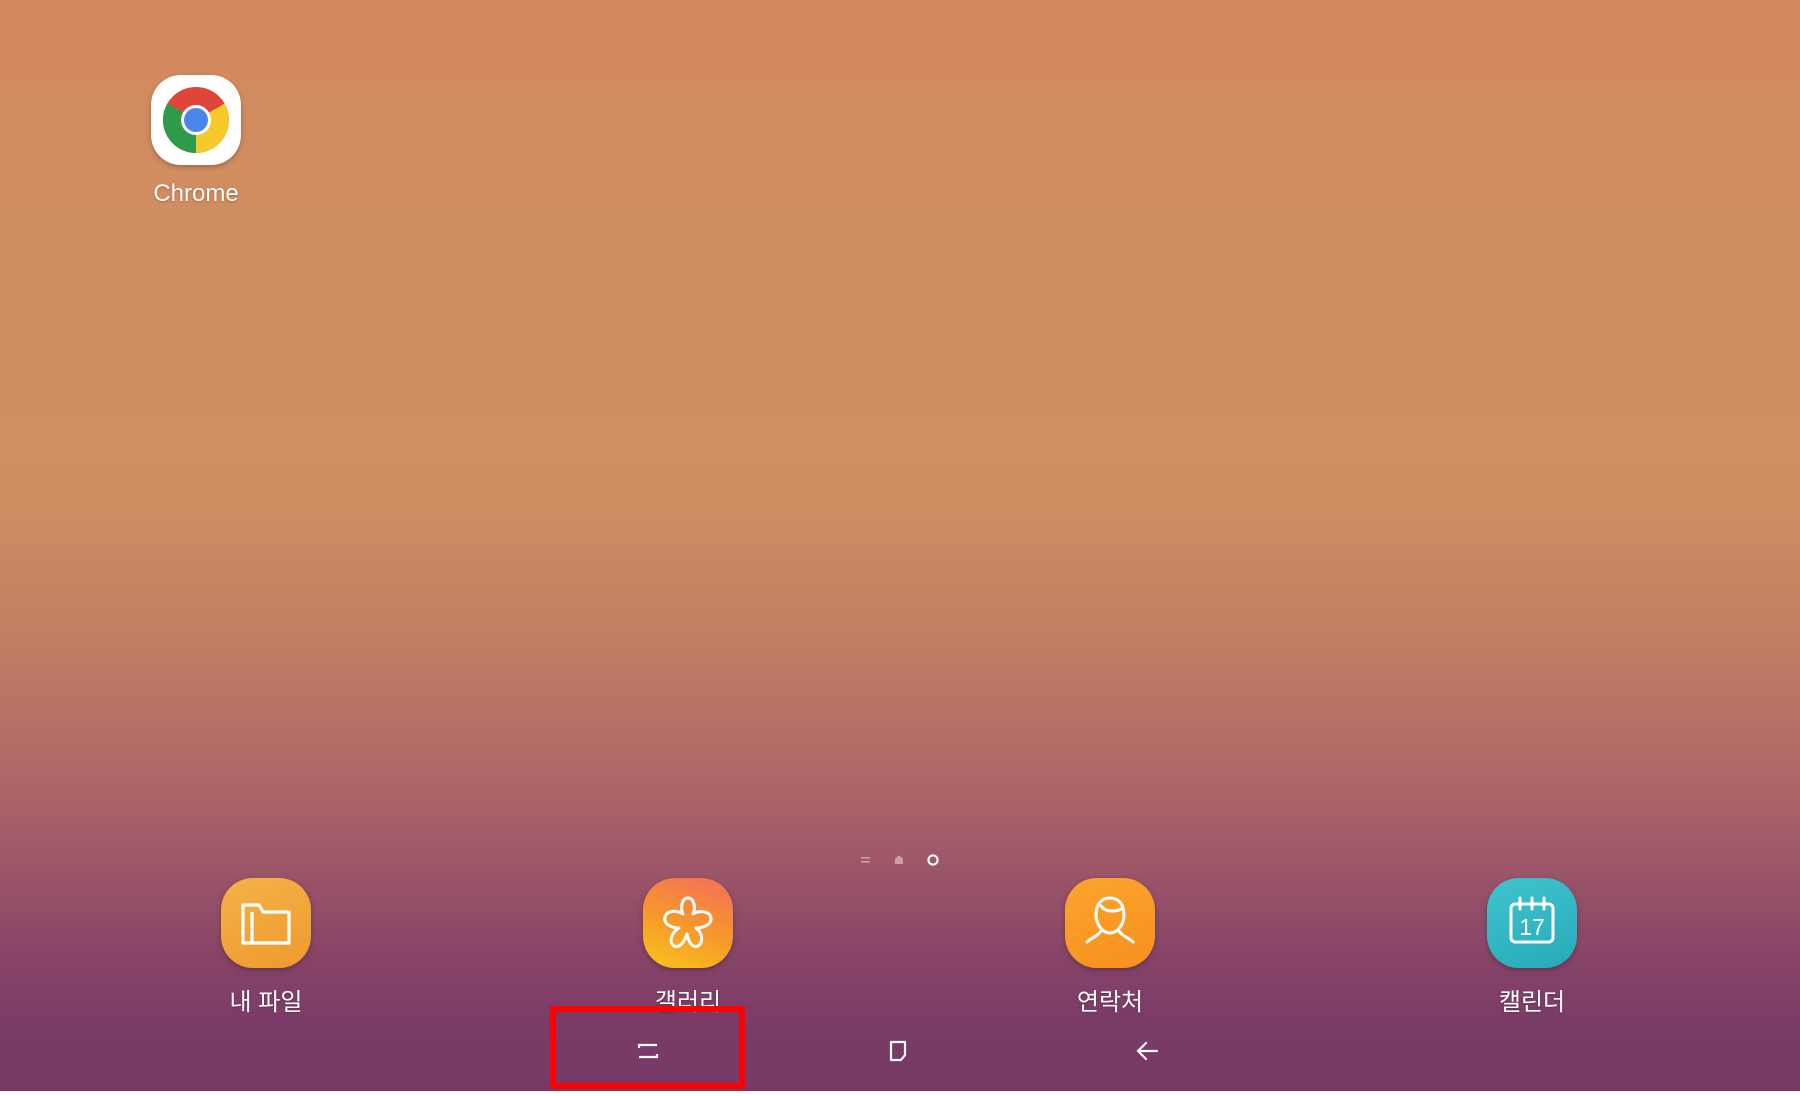 This screenshot has width=1800, height=1096. I want to click on back-button, so click(1147, 1051).